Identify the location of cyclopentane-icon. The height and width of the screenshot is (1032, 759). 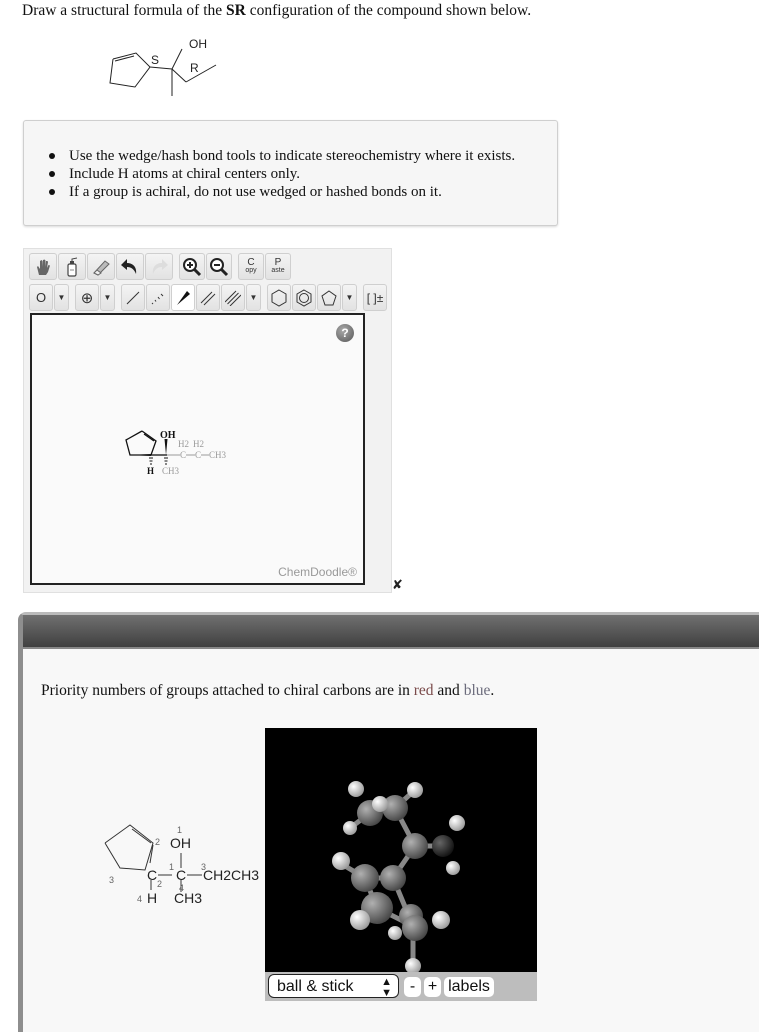
(329, 297).